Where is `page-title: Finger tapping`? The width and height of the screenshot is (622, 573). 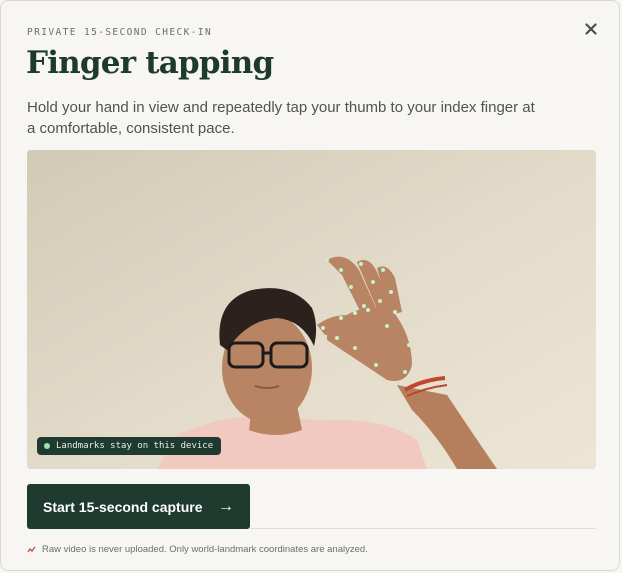 page-title: Finger tapping is located at coordinates (150, 63).